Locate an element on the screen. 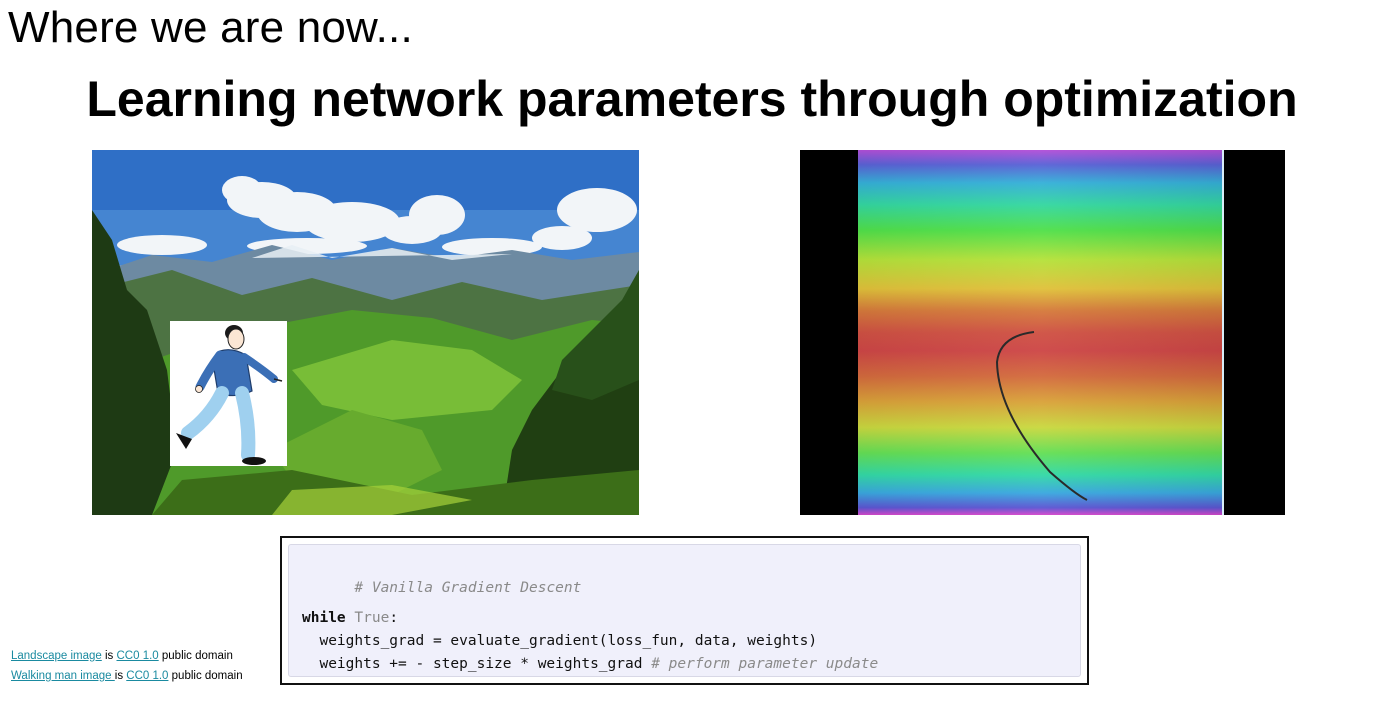 The image size is (1384, 701). descent-path-icon is located at coordinates (1041, 416).